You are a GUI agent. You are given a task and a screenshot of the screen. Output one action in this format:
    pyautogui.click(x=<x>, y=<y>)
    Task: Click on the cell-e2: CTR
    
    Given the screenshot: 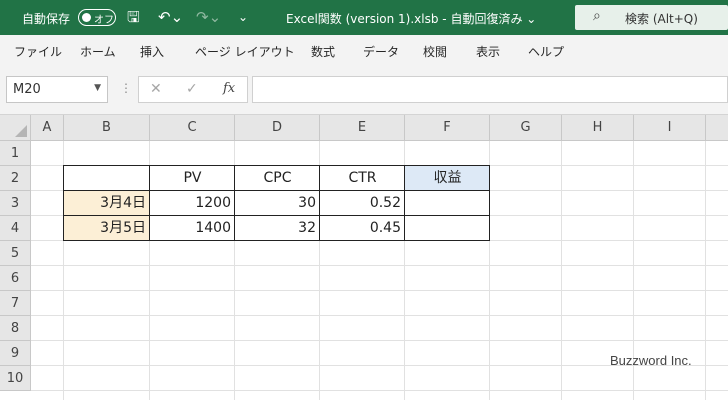 What is the action you would take?
    pyautogui.click(x=362, y=178)
    